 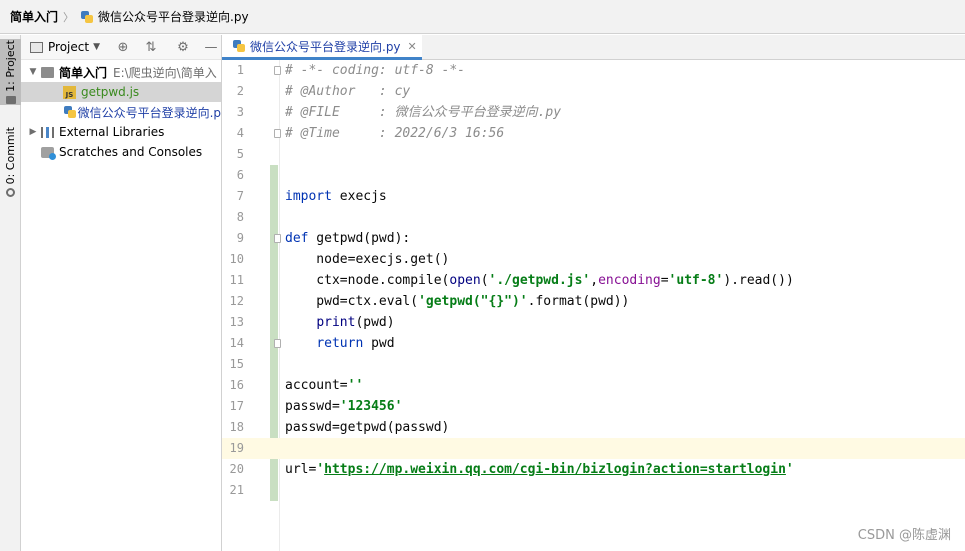 I want to click on line-number: 12, so click(x=233, y=301).